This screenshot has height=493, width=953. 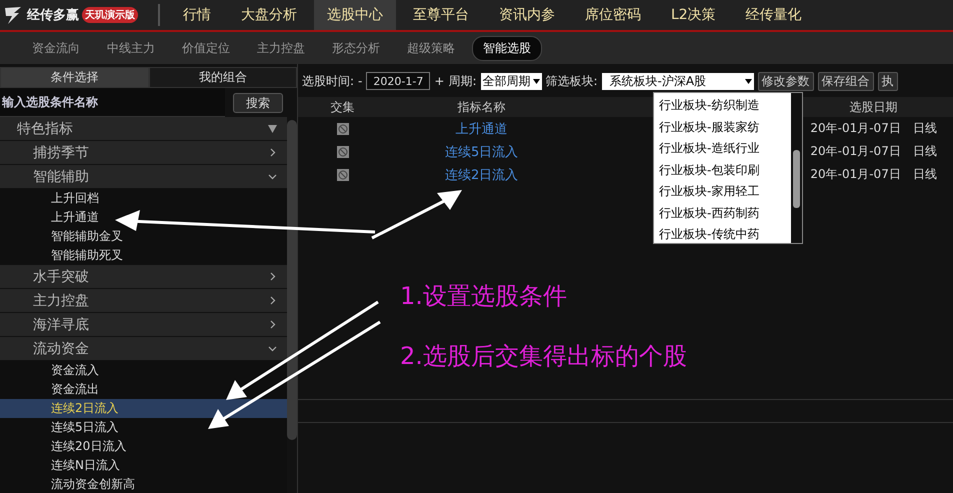 I want to click on tree-group: 捕捞季节, so click(x=143, y=153).